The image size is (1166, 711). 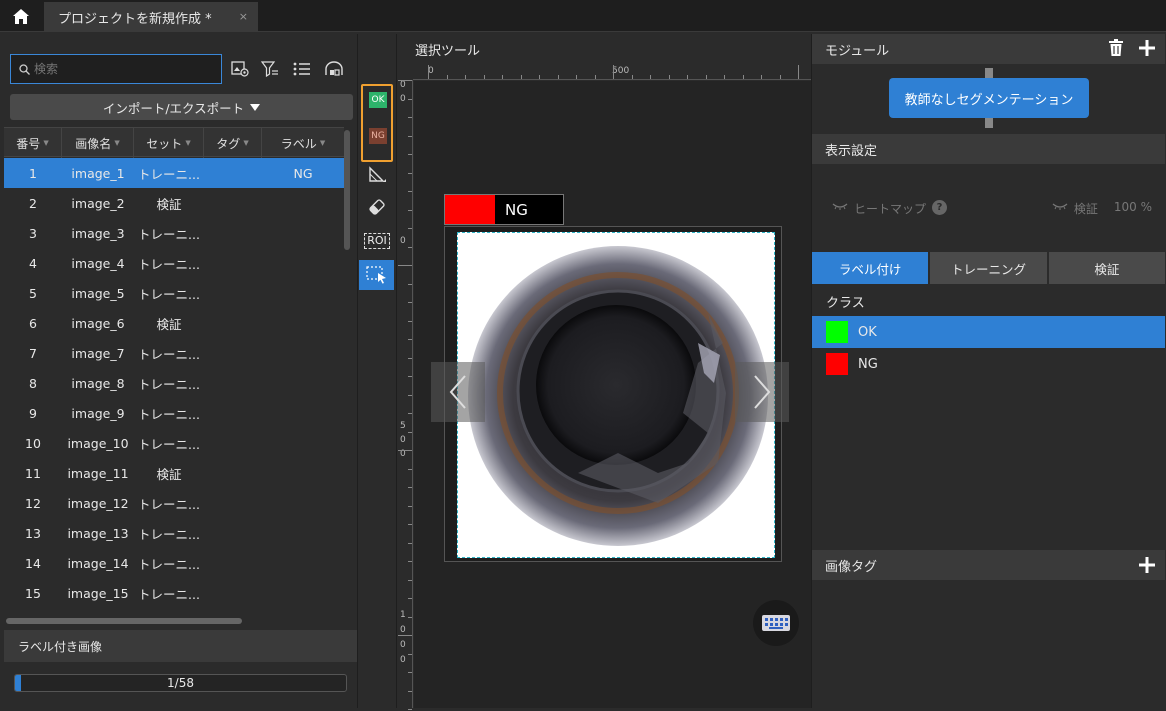 I want to click on table-cell-no: 14, so click(x=33, y=563).